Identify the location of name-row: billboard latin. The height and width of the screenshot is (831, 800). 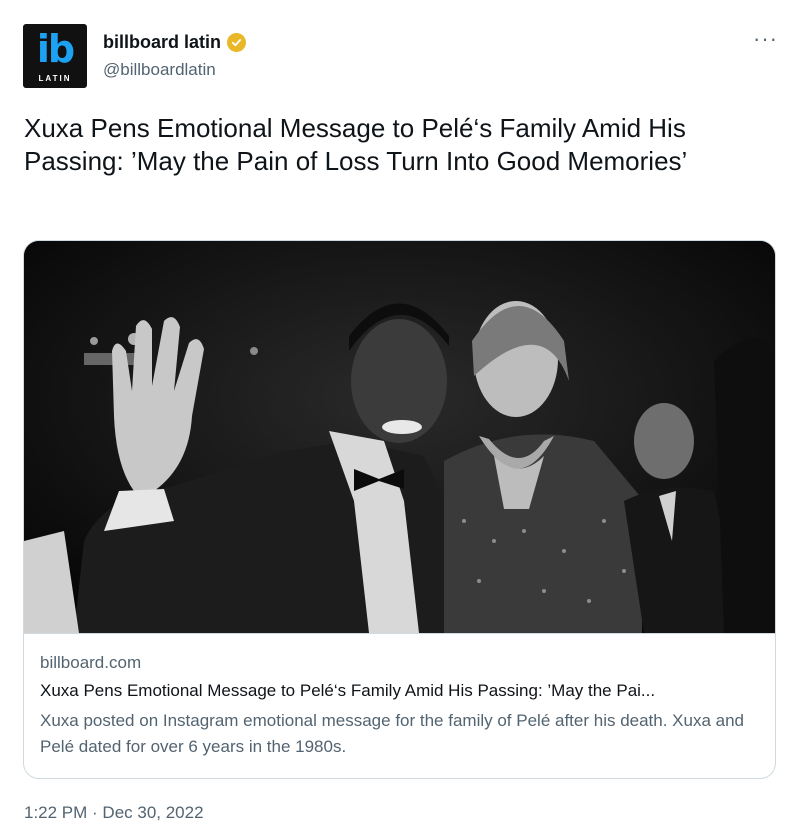
(175, 42).